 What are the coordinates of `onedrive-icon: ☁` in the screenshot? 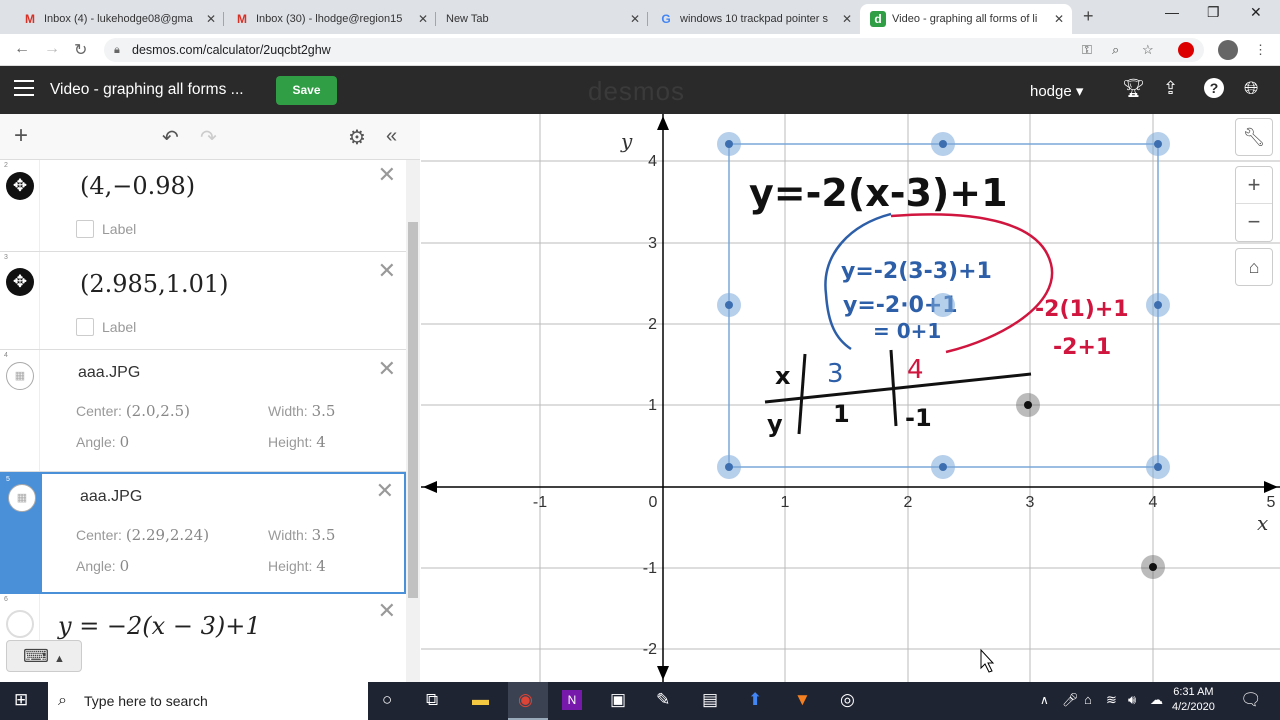 It's located at (1156, 700).